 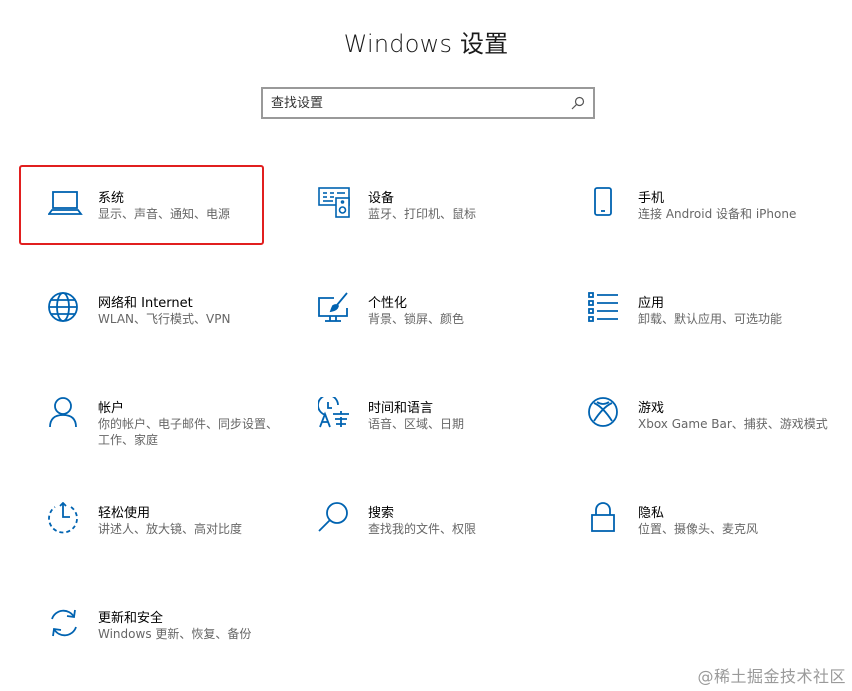 What do you see at coordinates (718, 327) in the screenshot?
I see `tile-apps: 应用 卸载、默认应用、可选功能` at bounding box center [718, 327].